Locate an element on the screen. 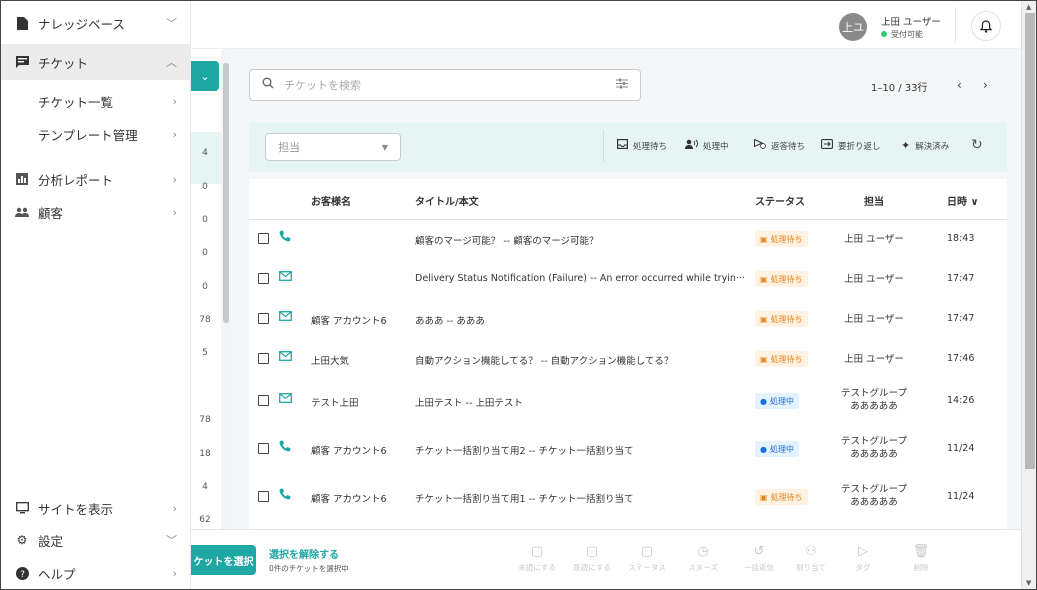  change-status-button: ▢ ステータス is located at coordinates (647, 558).